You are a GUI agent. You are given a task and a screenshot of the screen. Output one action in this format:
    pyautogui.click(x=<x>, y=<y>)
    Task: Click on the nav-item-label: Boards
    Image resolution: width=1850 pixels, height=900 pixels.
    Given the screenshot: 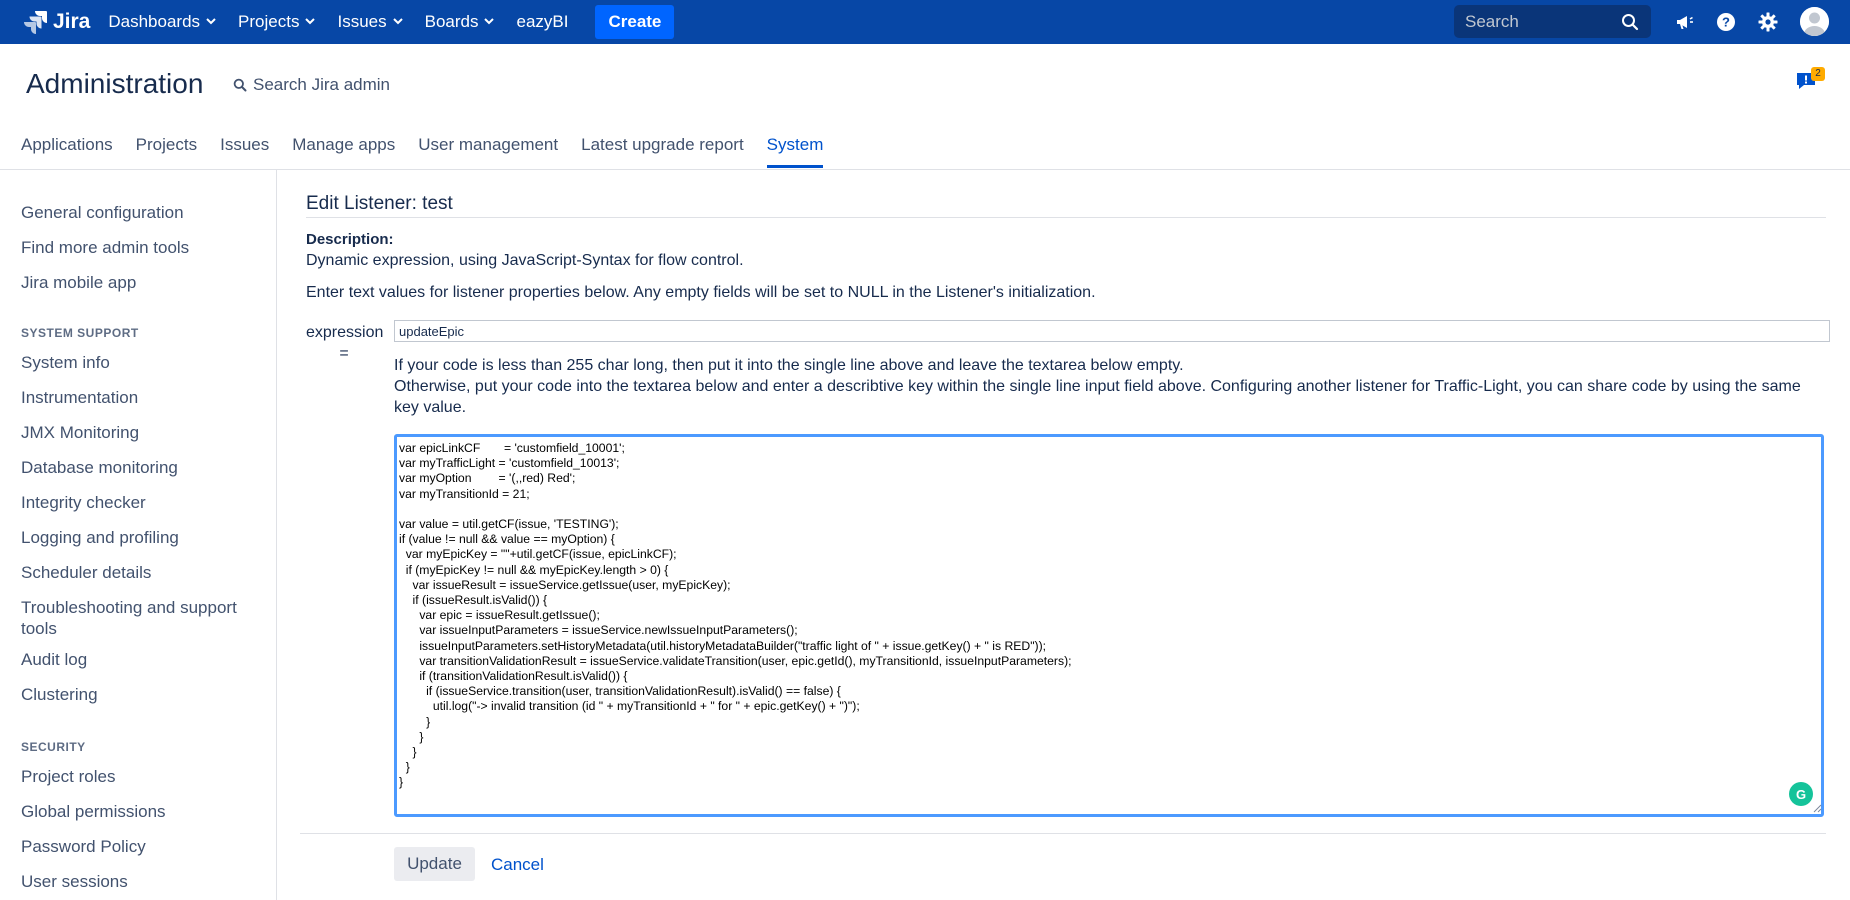 What is the action you would take?
    pyautogui.click(x=451, y=21)
    